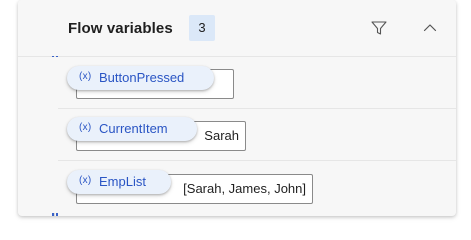  I want to click on variable-pill-buttonpressed: (x) ButtonPressed, so click(140, 78).